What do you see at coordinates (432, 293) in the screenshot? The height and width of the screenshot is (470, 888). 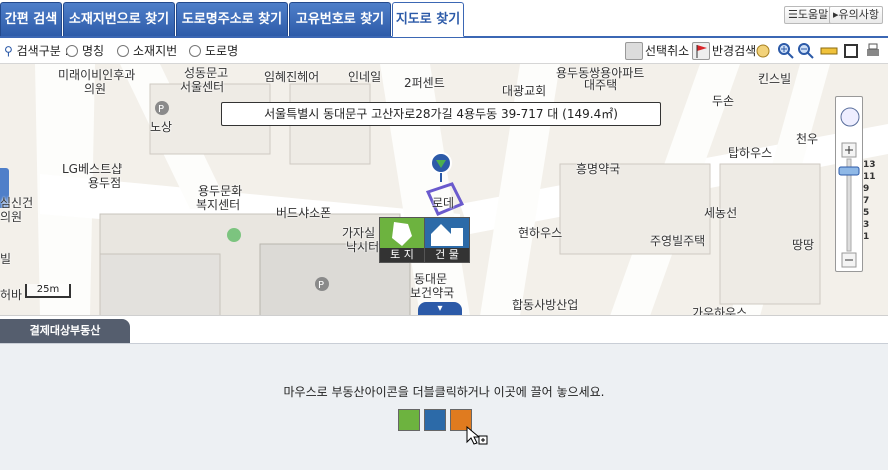 I see `map-label: 보건약국` at bounding box center [432, 293].